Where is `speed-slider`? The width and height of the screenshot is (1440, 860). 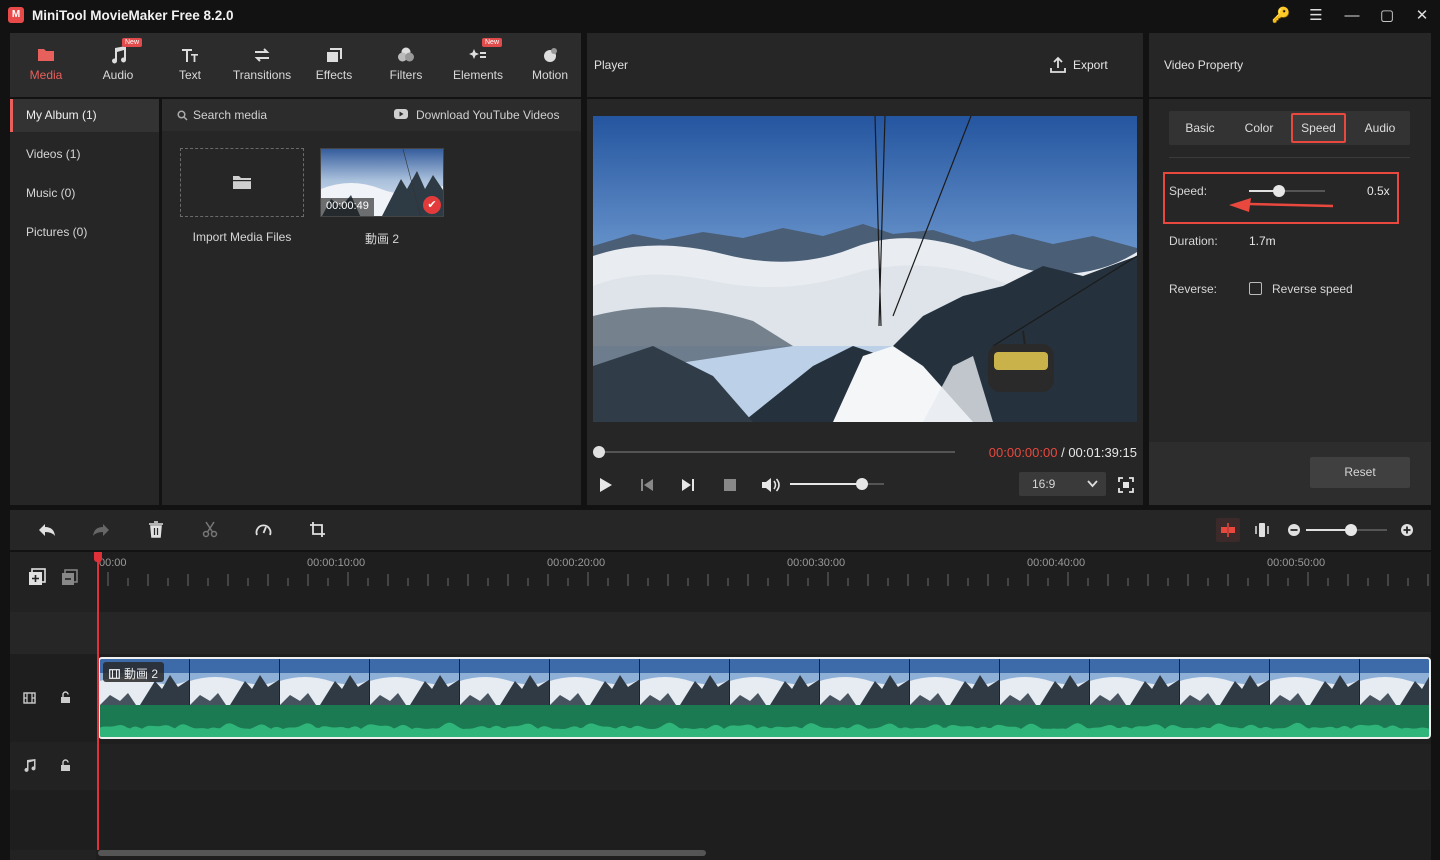
speed-slider is located at coordinates (1287, 191).